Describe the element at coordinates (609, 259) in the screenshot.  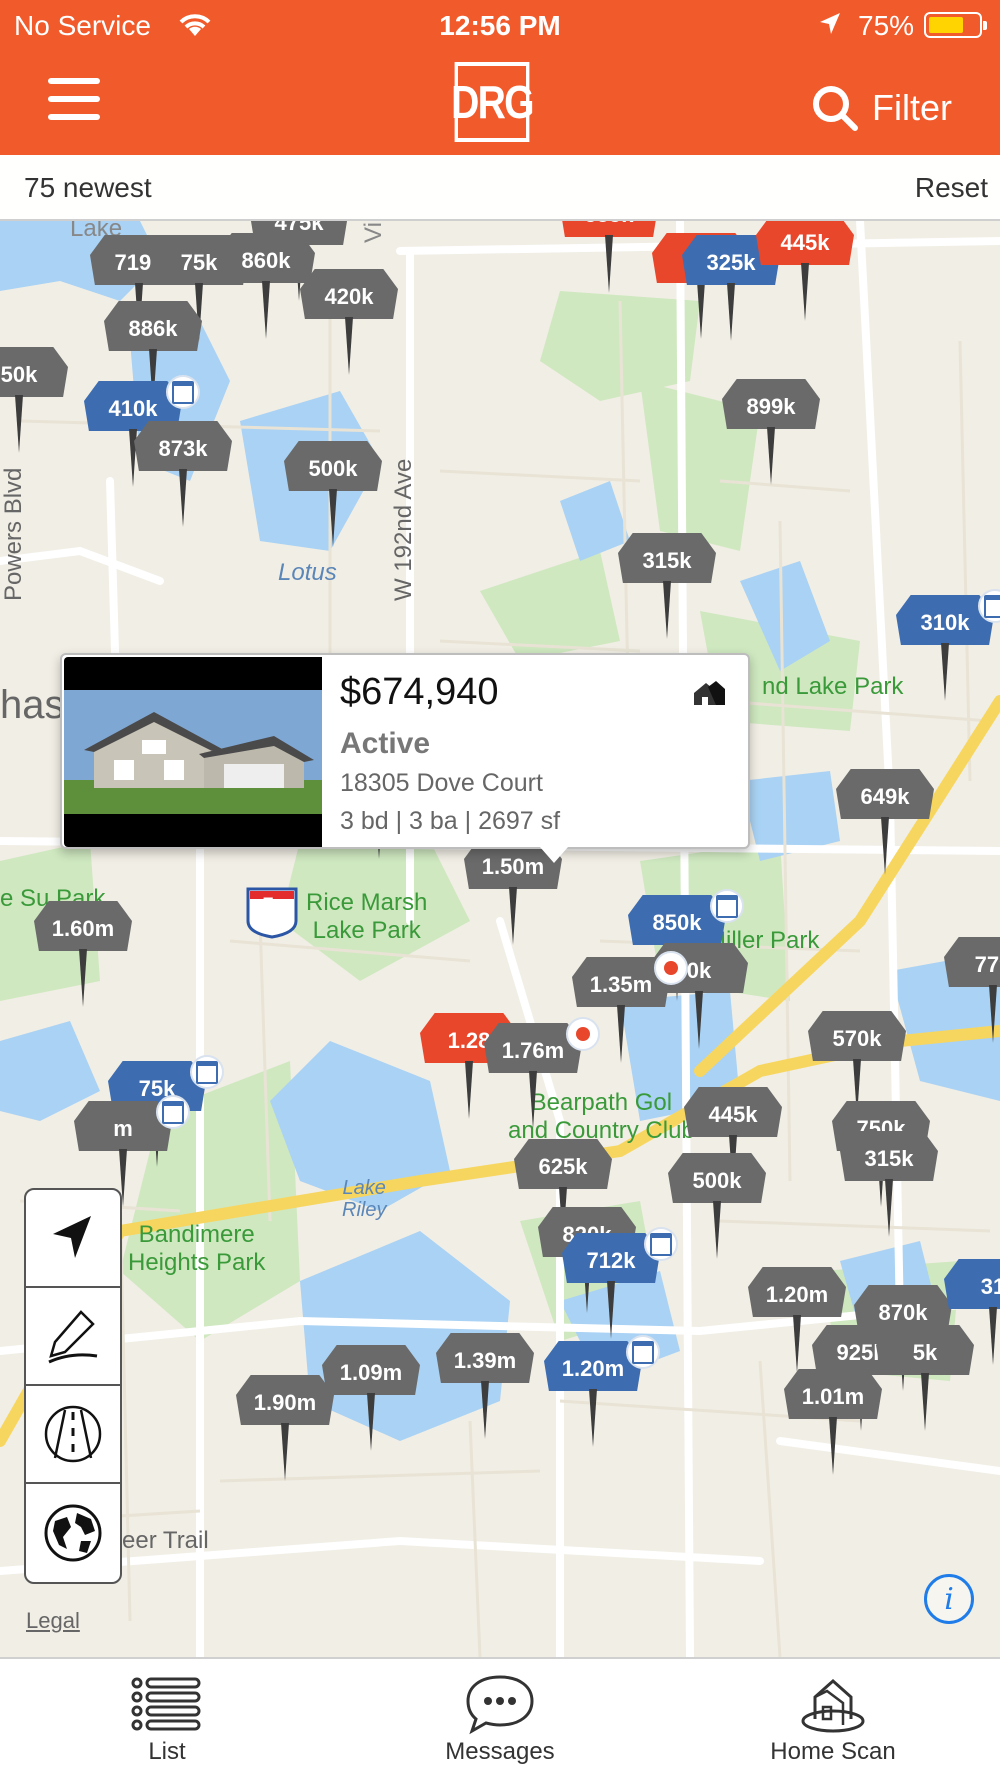
I see `listing-pin: 535k` at that location.